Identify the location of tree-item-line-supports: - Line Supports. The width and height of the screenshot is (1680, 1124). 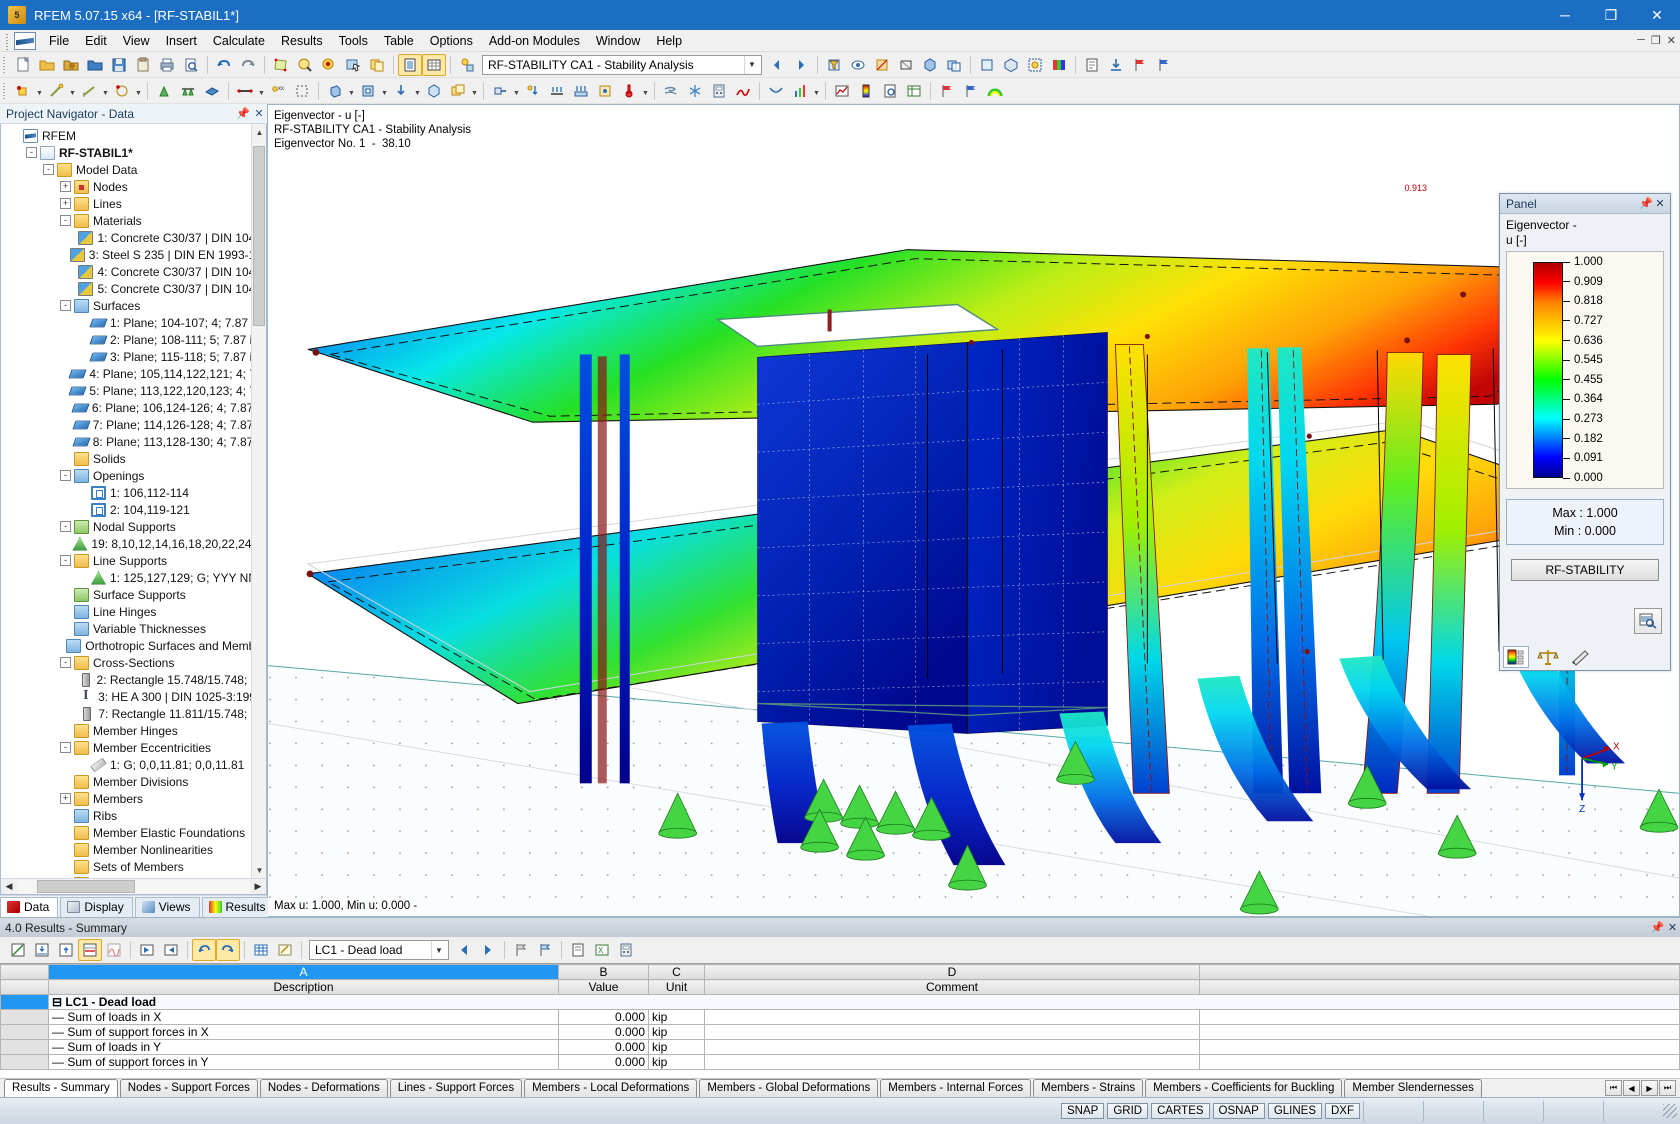
(135, 560).